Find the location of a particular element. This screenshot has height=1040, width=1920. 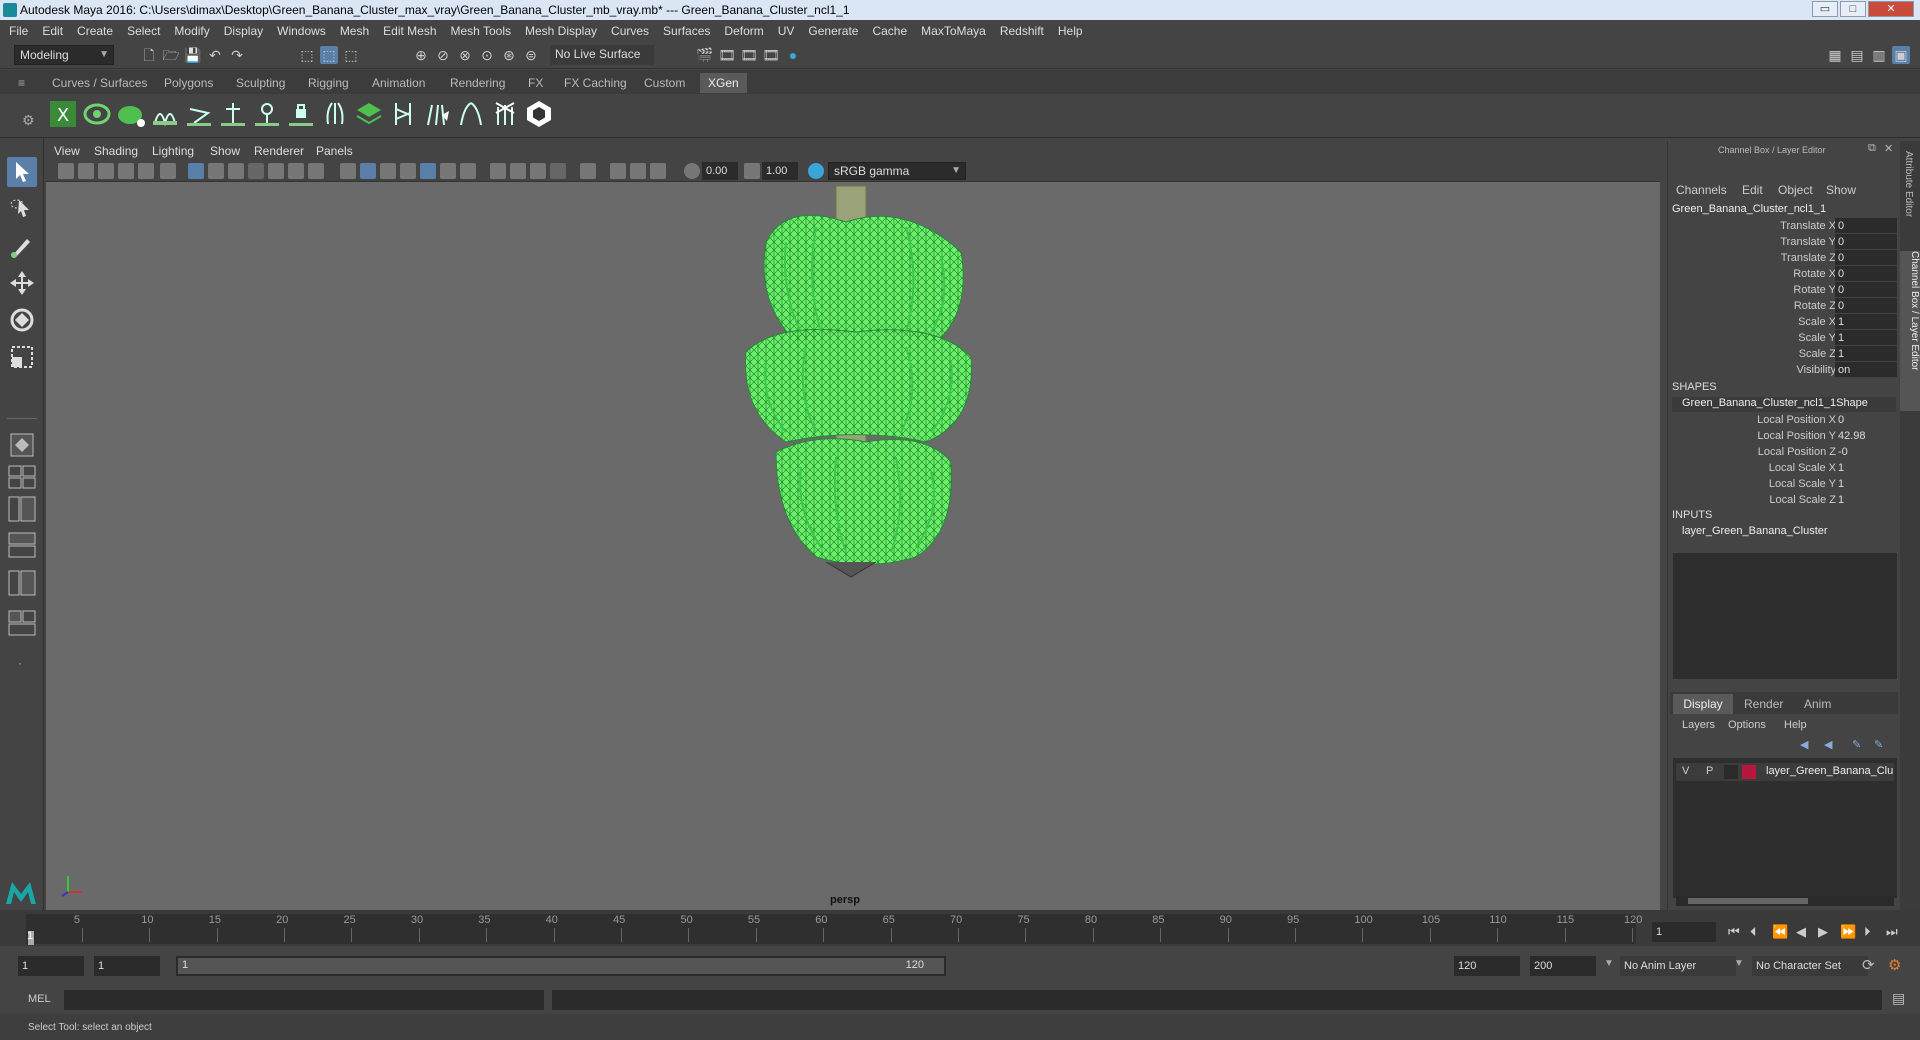

toggle-attribute-editor-icon: ▤ is located at coordinates (1857, 55).